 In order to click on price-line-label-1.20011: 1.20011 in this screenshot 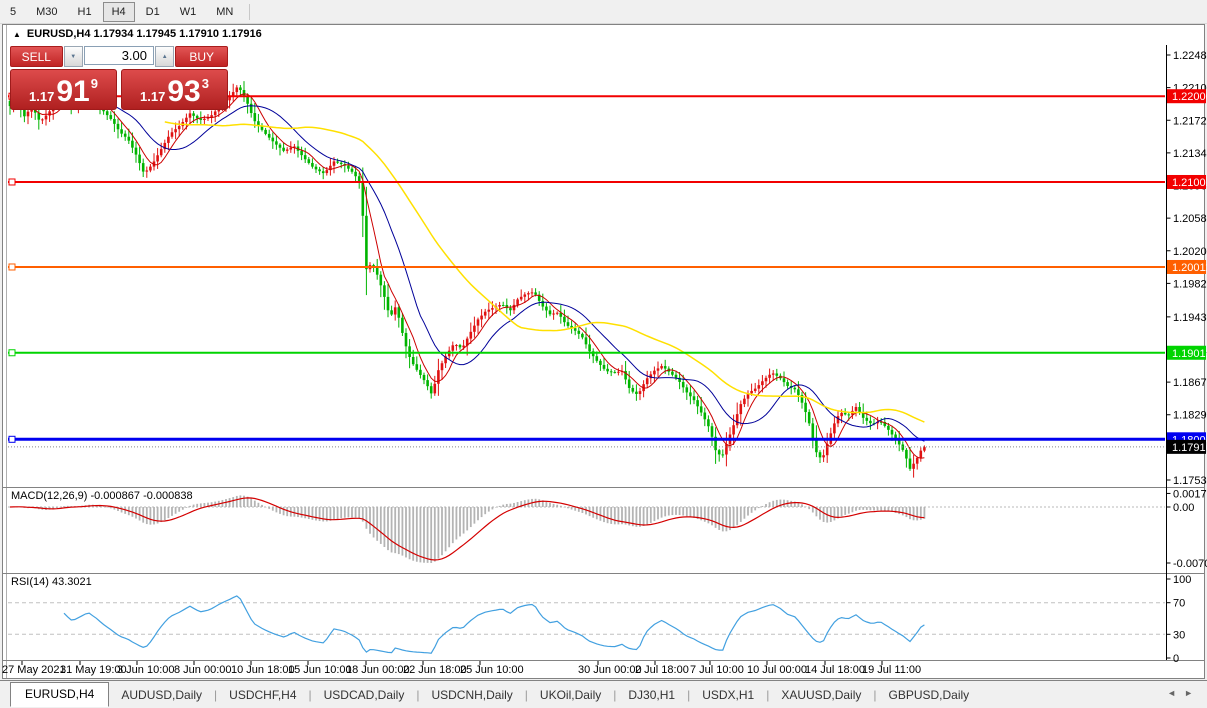, I will do `click(1187, 267)`.